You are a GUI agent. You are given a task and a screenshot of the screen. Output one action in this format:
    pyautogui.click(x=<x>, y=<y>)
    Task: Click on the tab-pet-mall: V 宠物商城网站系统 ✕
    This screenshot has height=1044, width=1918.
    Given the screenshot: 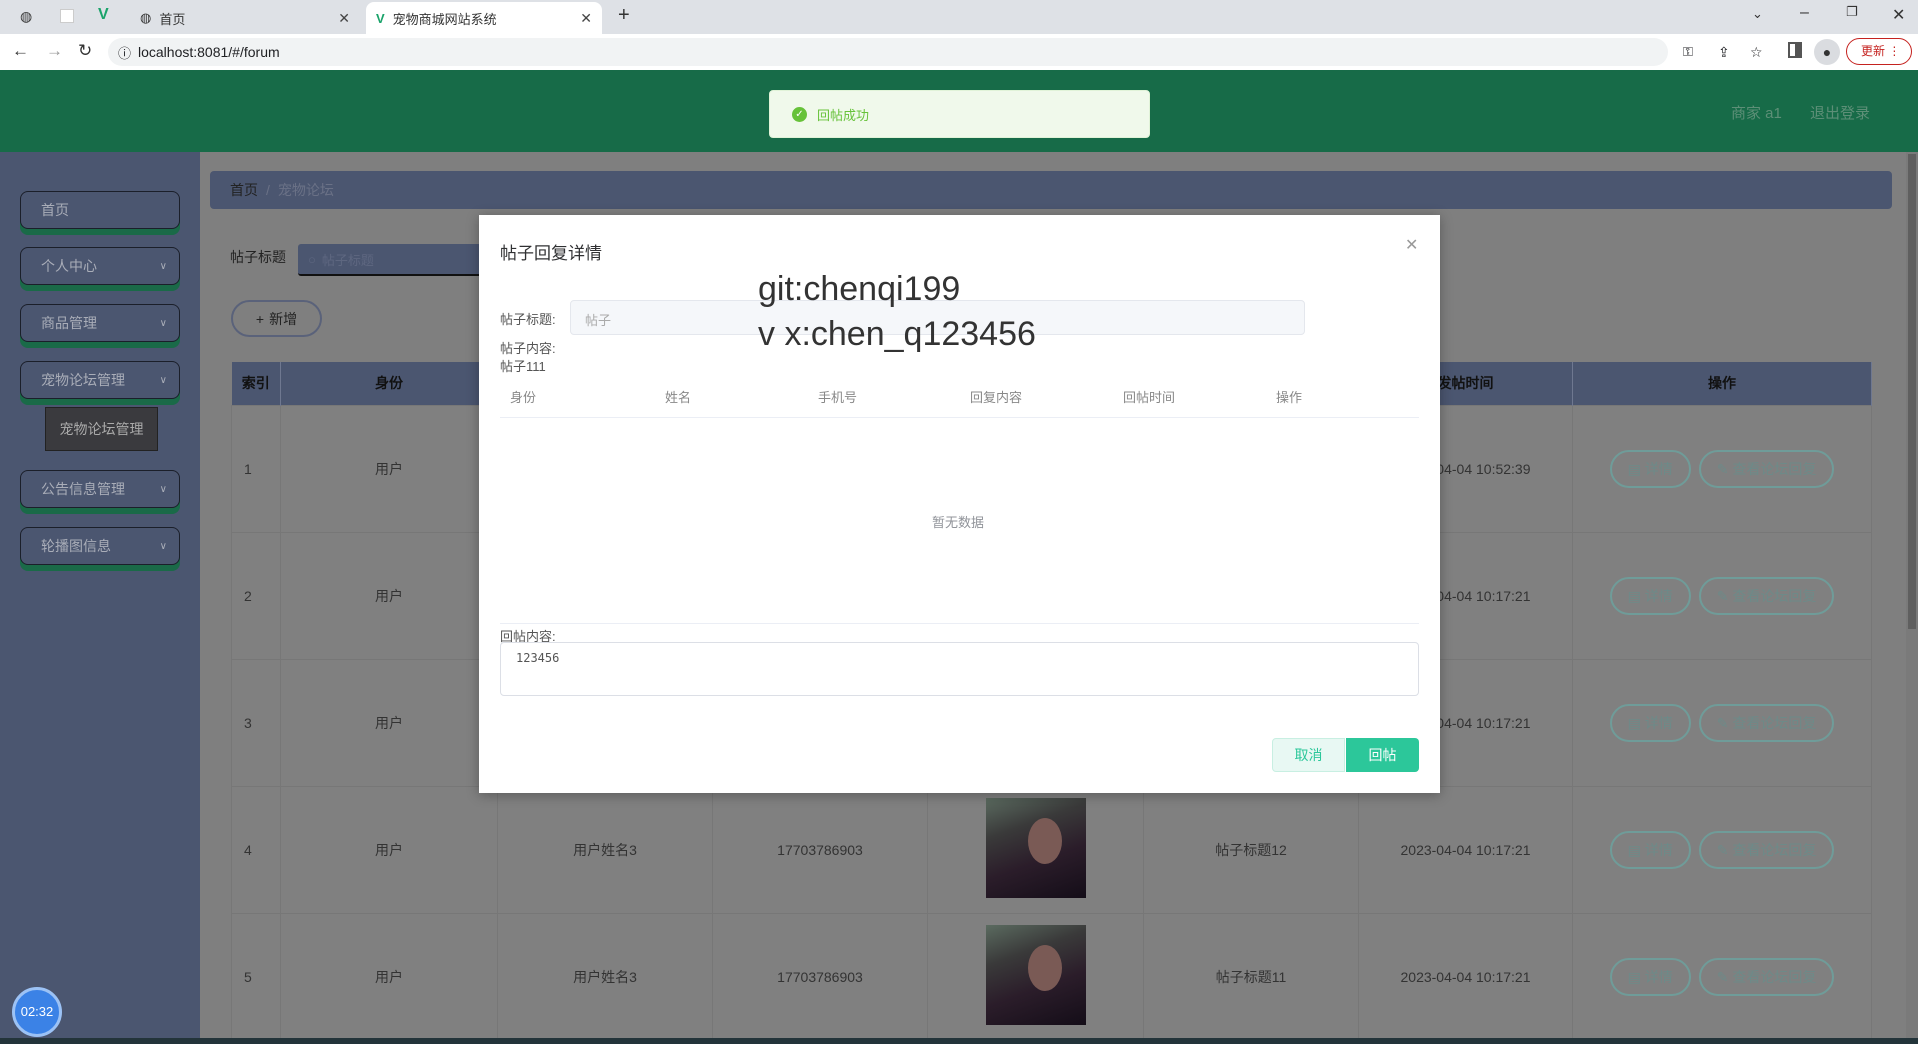 What is the action you would take?
    pyautogui.click(x=484, y=18)
    